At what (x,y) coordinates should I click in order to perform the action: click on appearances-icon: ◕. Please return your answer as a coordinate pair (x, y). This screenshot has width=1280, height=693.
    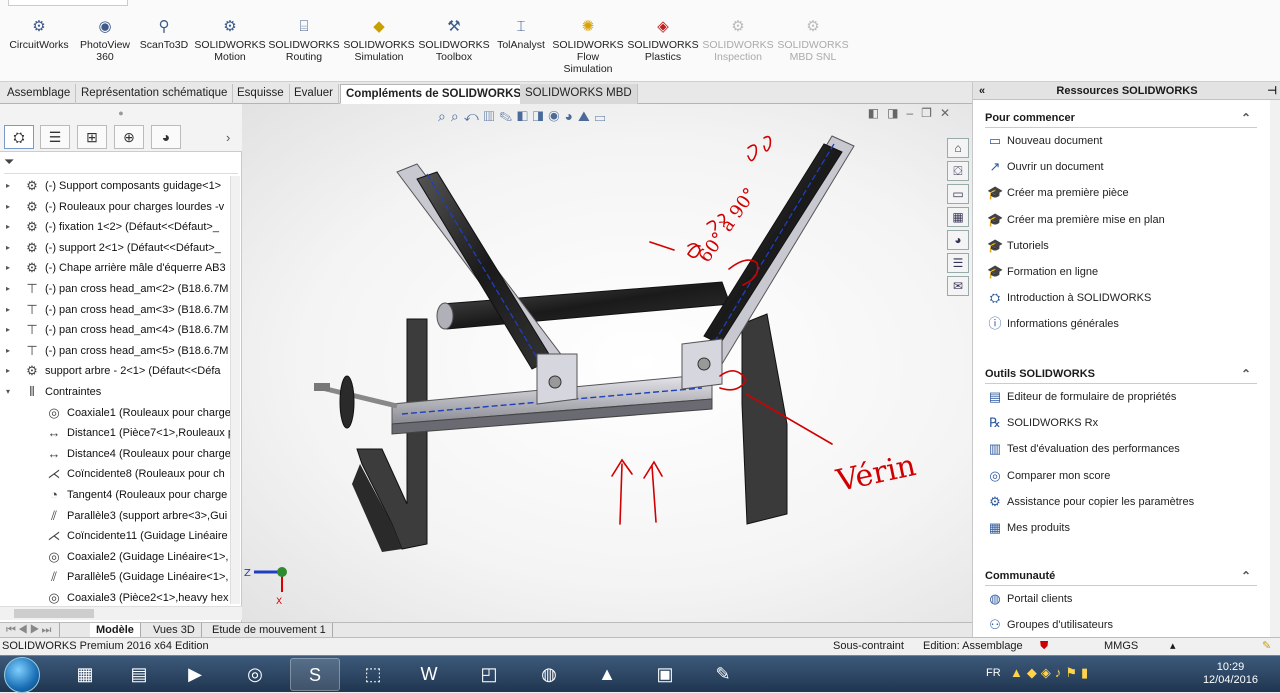
    Looking at the image, I should click on (958, 240).